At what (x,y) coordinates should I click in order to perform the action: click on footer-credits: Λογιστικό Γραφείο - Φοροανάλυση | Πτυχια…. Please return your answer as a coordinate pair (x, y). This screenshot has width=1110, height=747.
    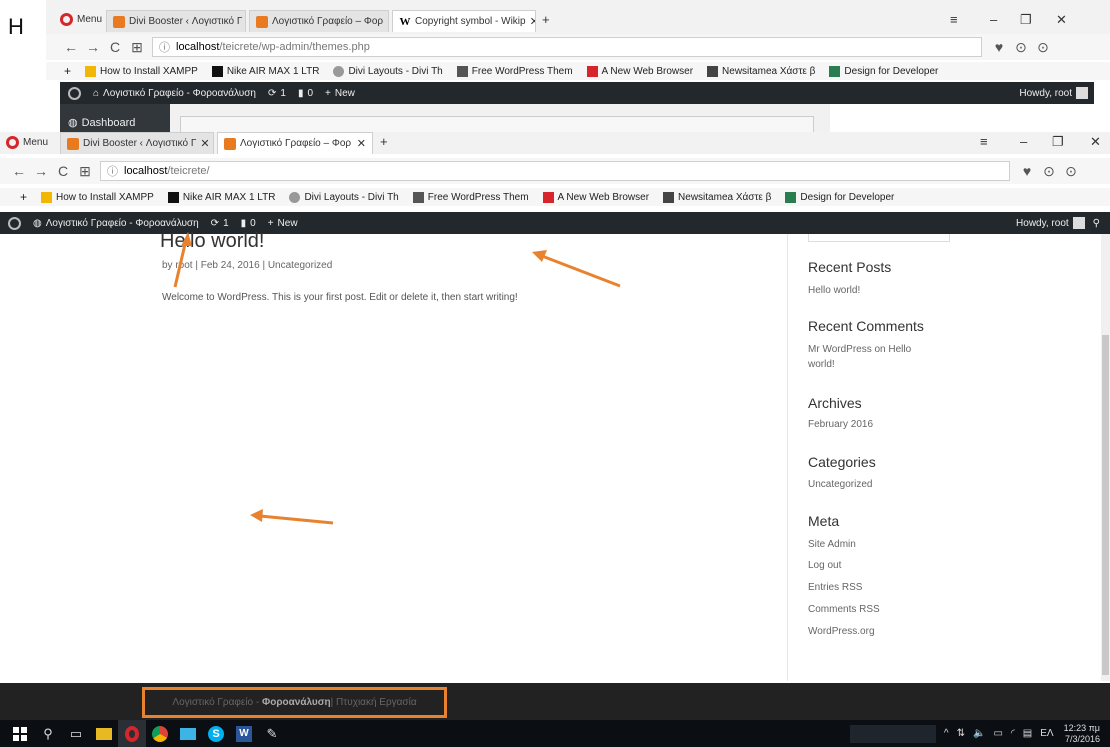
    Looking at the image, I should click on (294, 702).